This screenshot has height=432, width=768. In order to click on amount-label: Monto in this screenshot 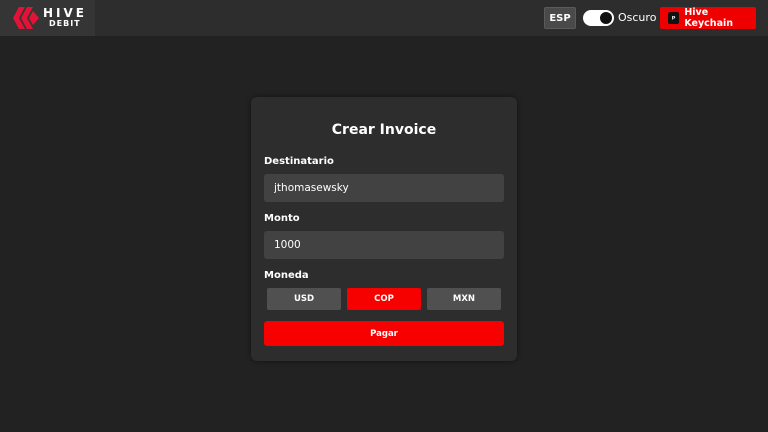, I will do `click(282, 218)`.